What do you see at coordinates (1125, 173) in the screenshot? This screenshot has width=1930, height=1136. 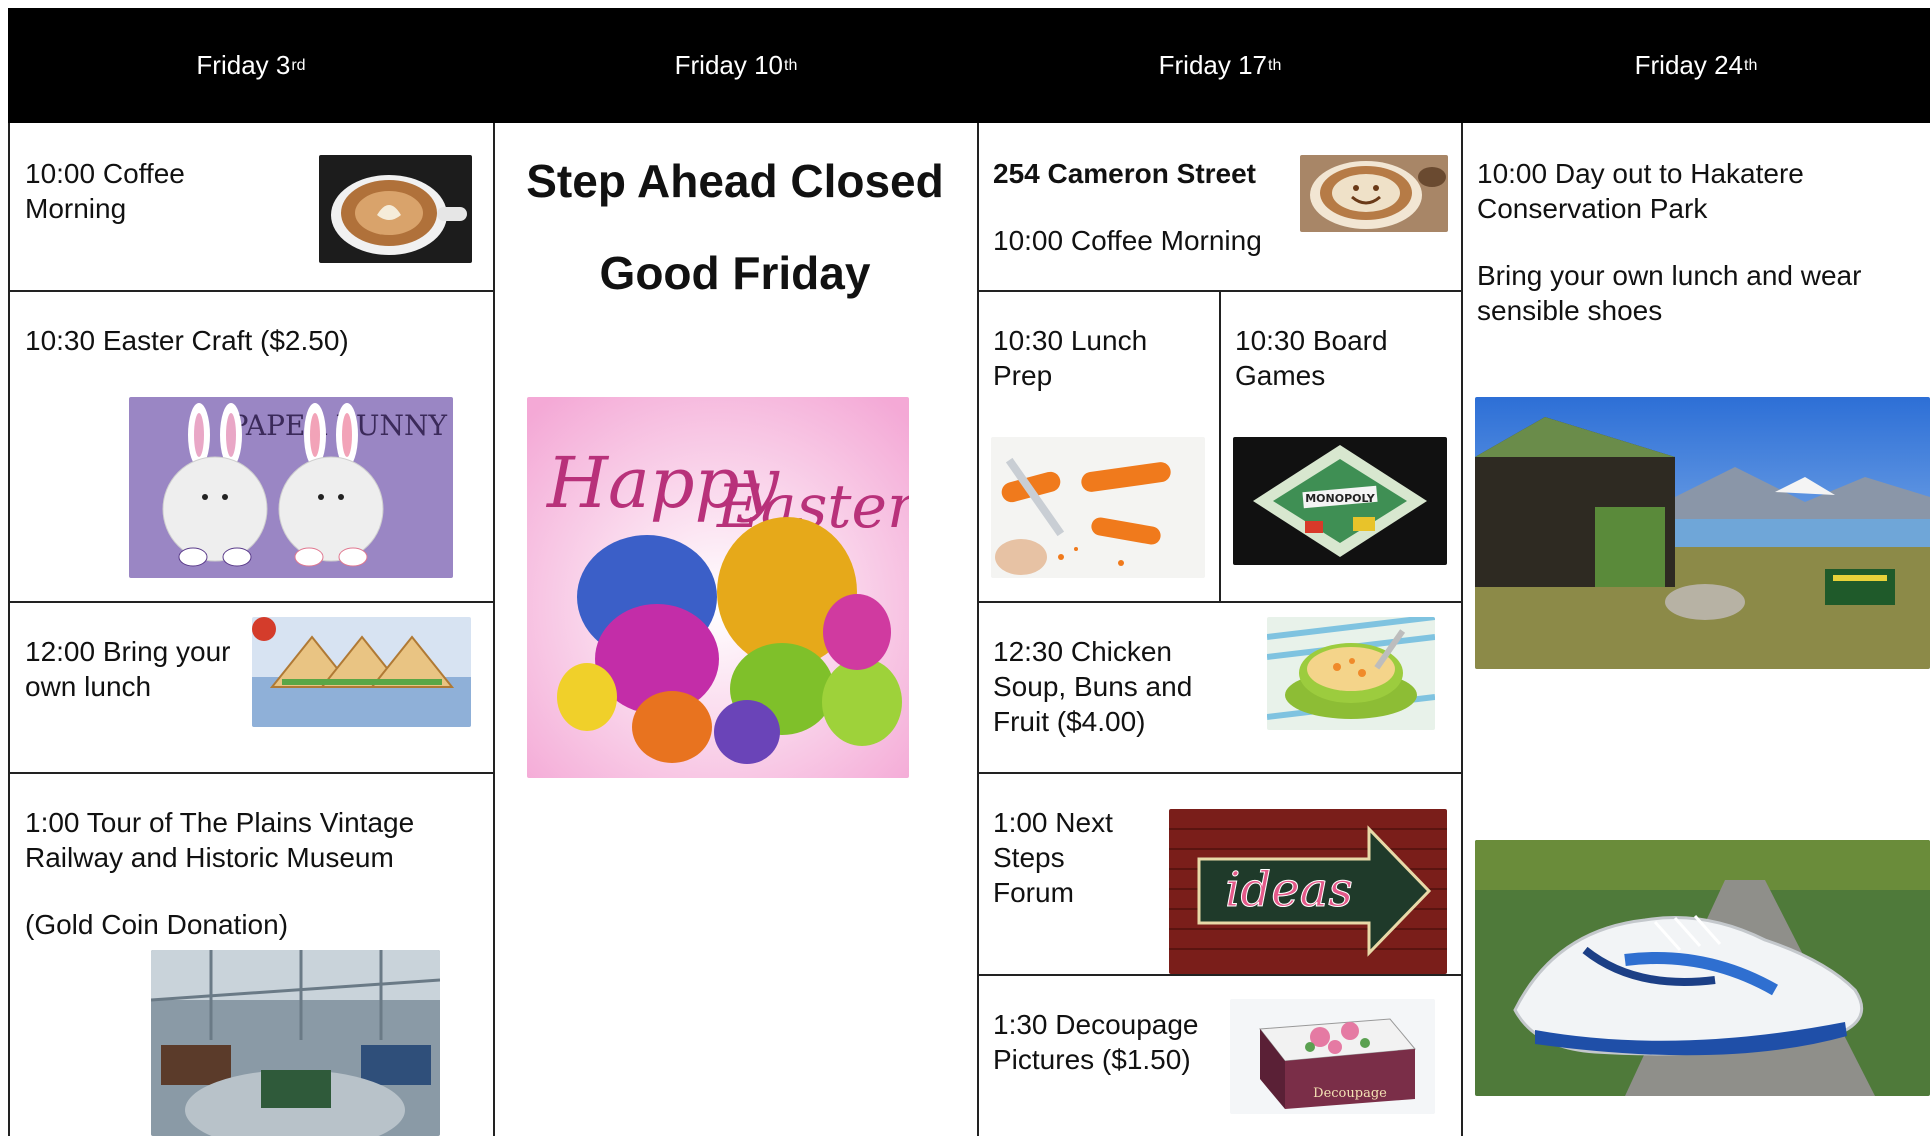 I see `event-address: 254 Cameron Street` at bounding box center [1125, 173].